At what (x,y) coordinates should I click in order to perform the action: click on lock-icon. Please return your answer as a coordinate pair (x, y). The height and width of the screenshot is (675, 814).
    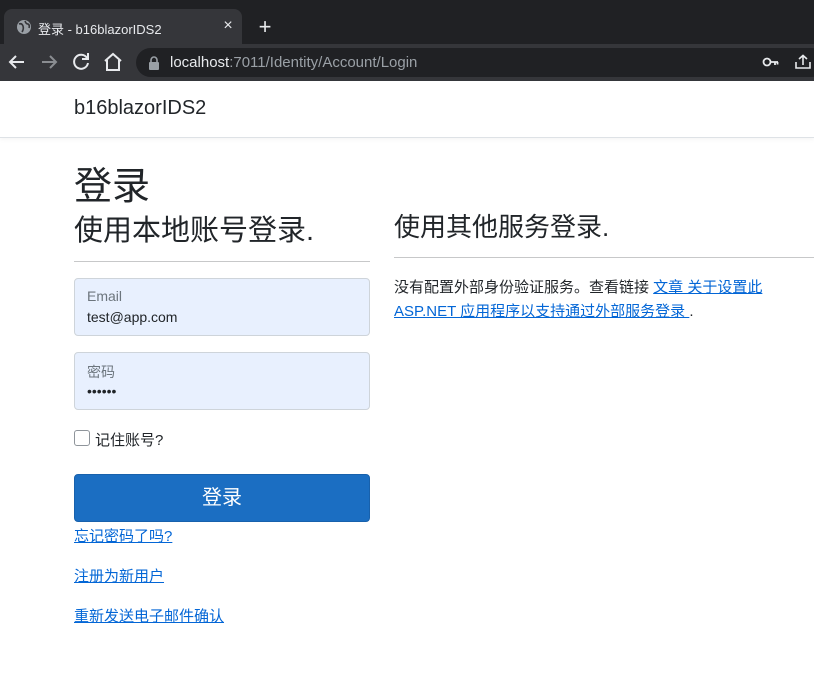
    Looking at the image, I should click on (154, 63).